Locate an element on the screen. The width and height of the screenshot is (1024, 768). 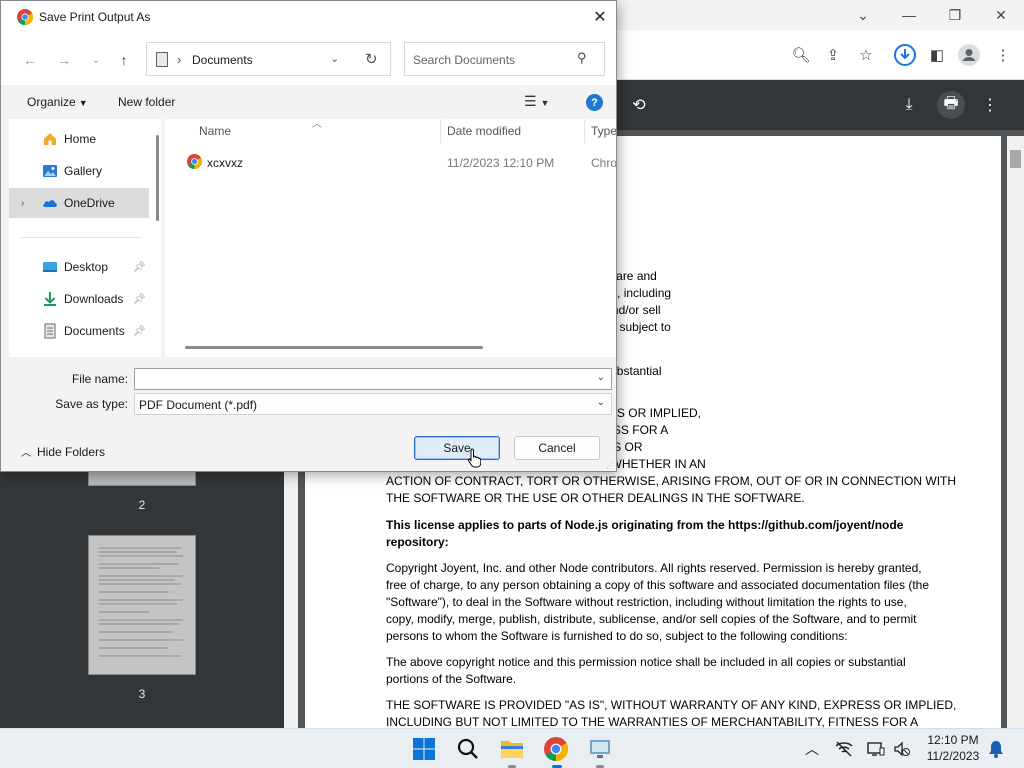
profile-avatar-icon is located at coordinates (969, 55).